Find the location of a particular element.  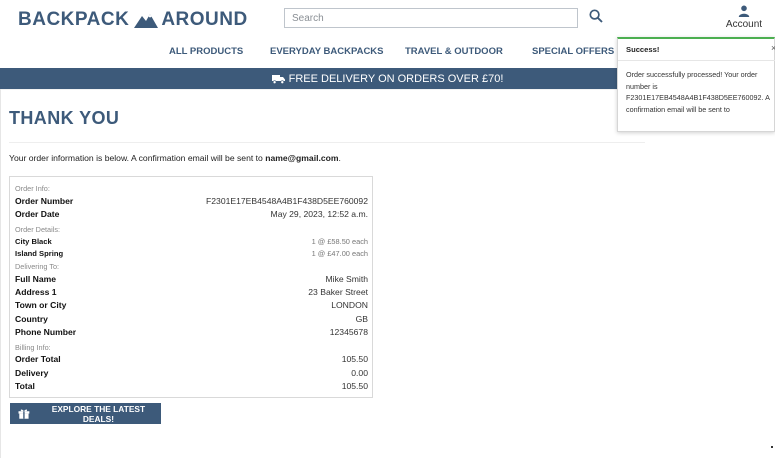

line-item: Island Spring 1 @ £47.00 each is located at coordinates (191, 253).